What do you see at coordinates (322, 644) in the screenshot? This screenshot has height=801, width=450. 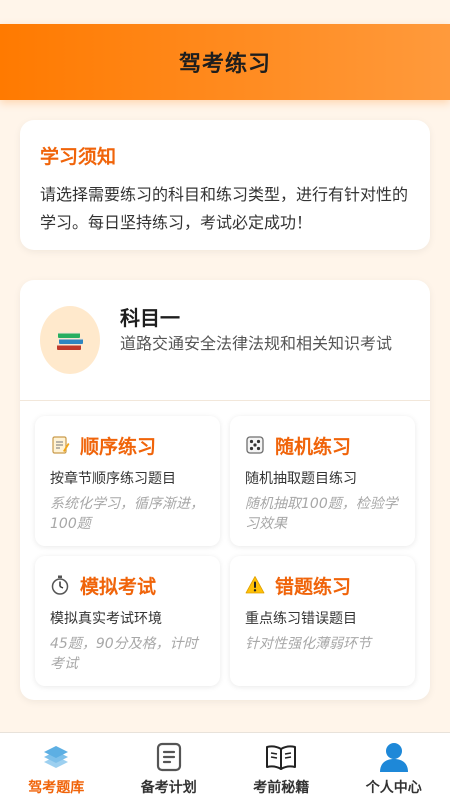 I see `mode-note: 针对性强化薄弱环节` at bounding box center [322, 644].